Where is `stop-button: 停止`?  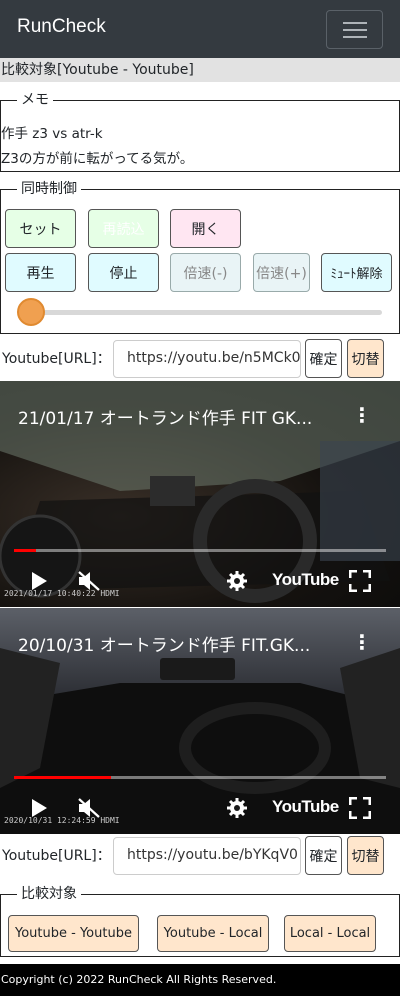
stop-button: 停止 is located at coordinates (123, 272).